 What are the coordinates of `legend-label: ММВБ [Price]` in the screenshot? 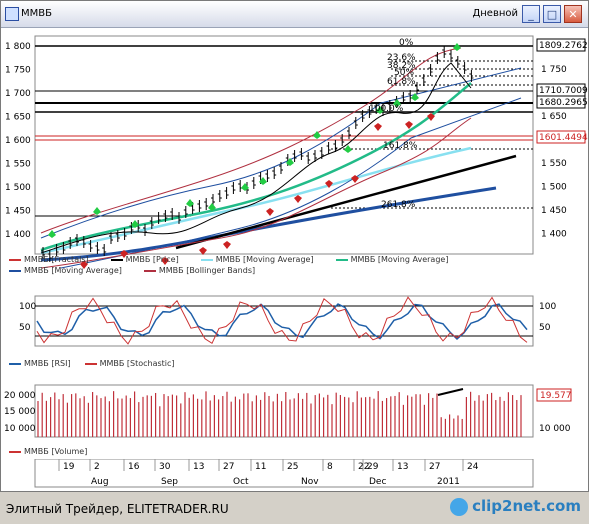 It's located at (152, 259).